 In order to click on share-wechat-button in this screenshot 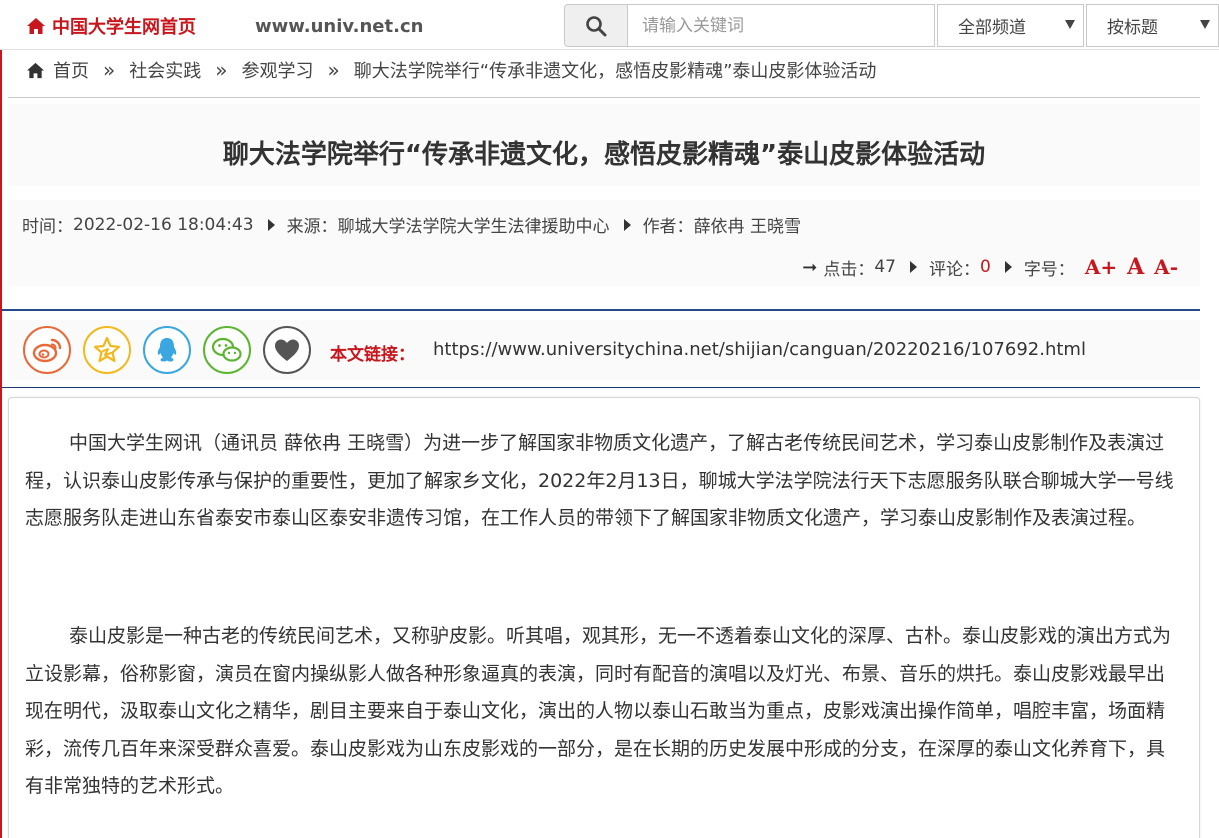, I will do `click(227, 350)`.